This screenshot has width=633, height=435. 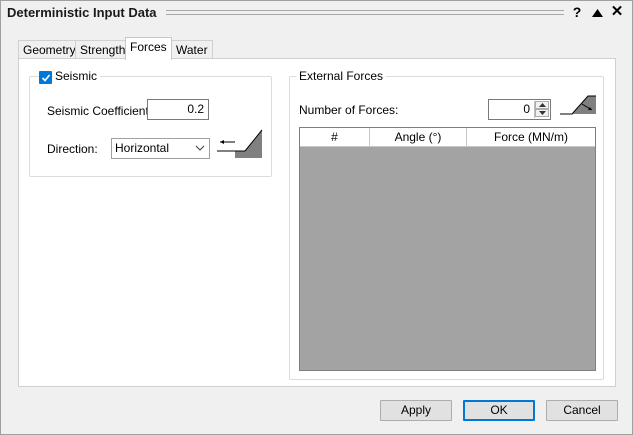 I want to click on cancel-button: Cancel, so click(x=582, y=410).